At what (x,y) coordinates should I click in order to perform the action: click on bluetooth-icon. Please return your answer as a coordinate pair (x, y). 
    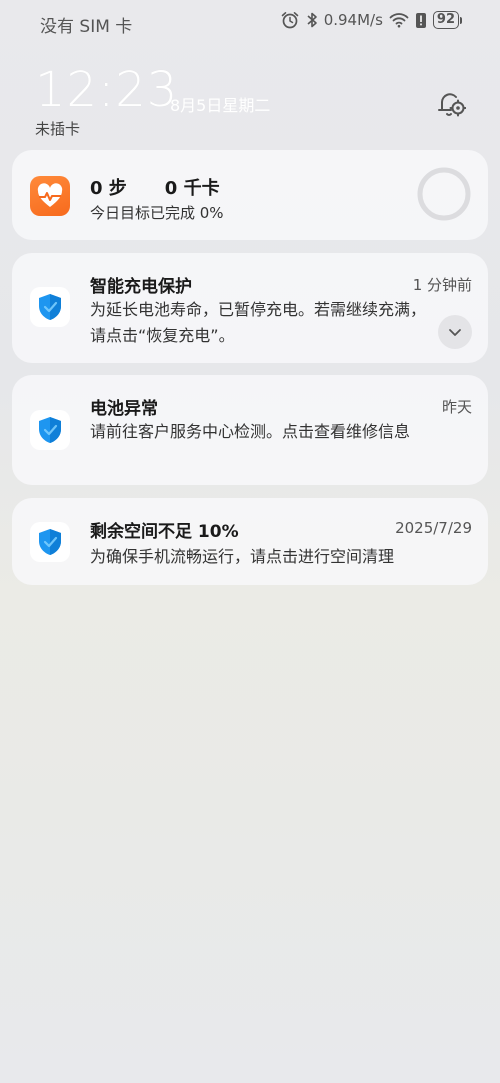
    Looking at the image, I should click on (312, 20).